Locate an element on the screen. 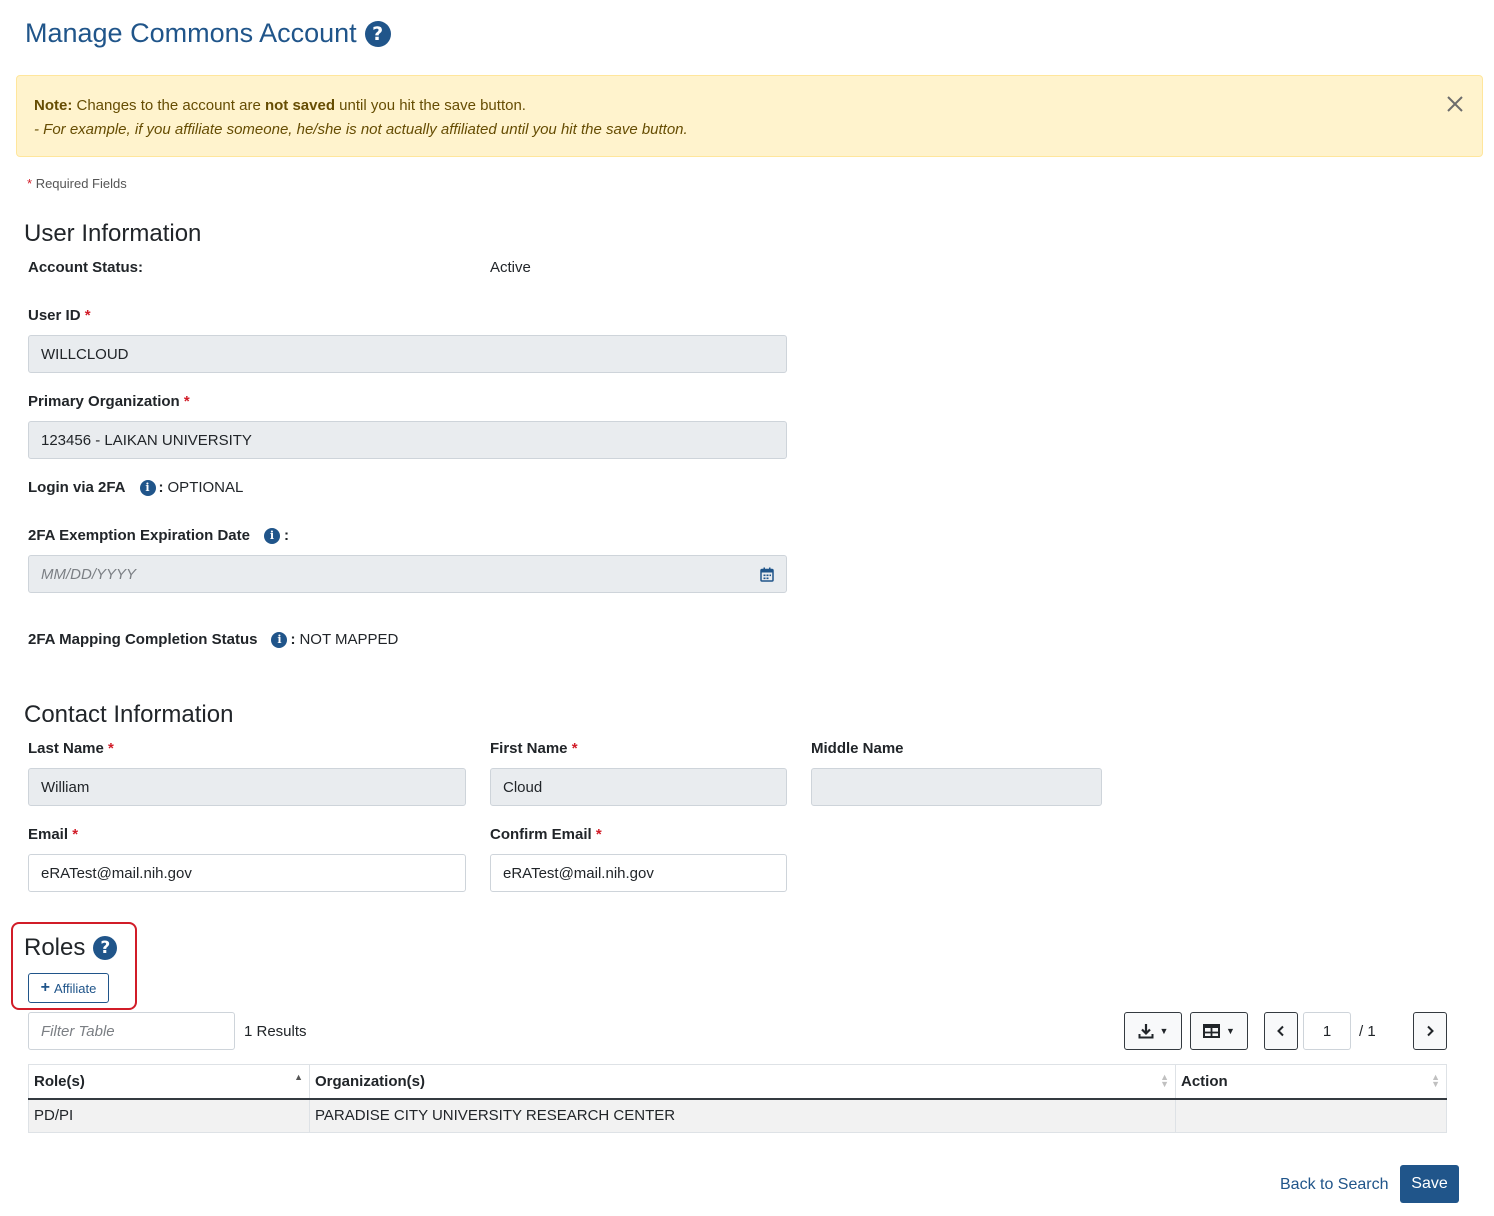  login-2fa-value: OPTIONAL is located at coordinates (205, 487).